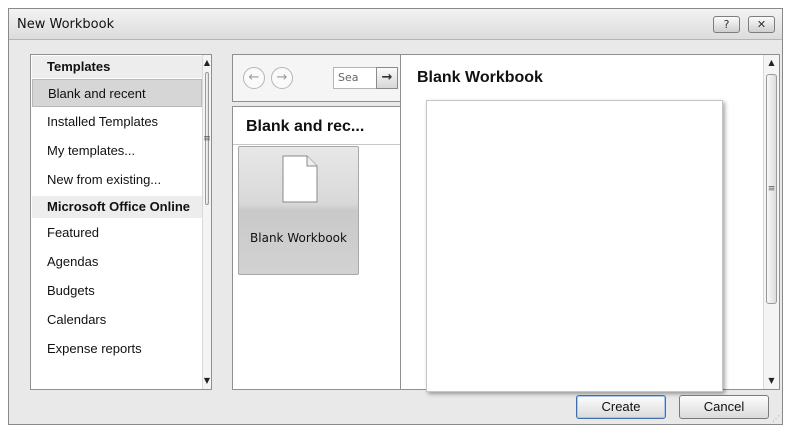 The width and height of the screenshot is (787, 428). I want to click on create-button: Create, so click(621, 407).